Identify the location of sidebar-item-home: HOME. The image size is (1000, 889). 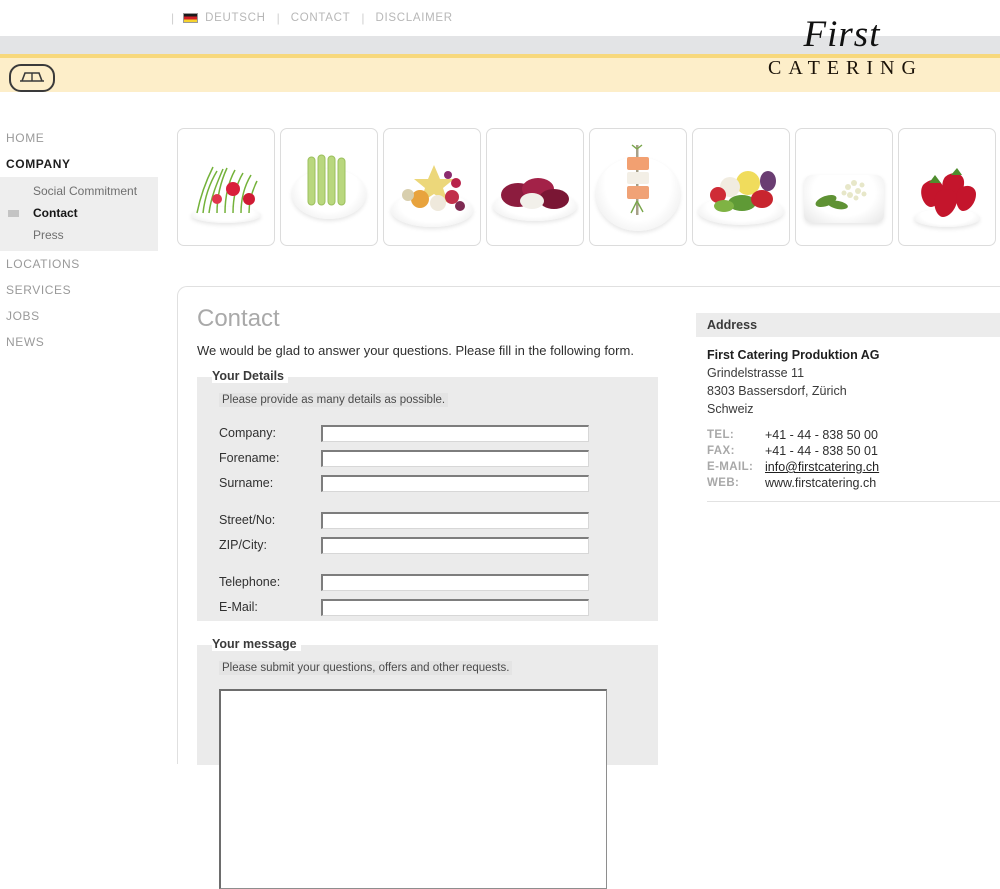
(79, 138).